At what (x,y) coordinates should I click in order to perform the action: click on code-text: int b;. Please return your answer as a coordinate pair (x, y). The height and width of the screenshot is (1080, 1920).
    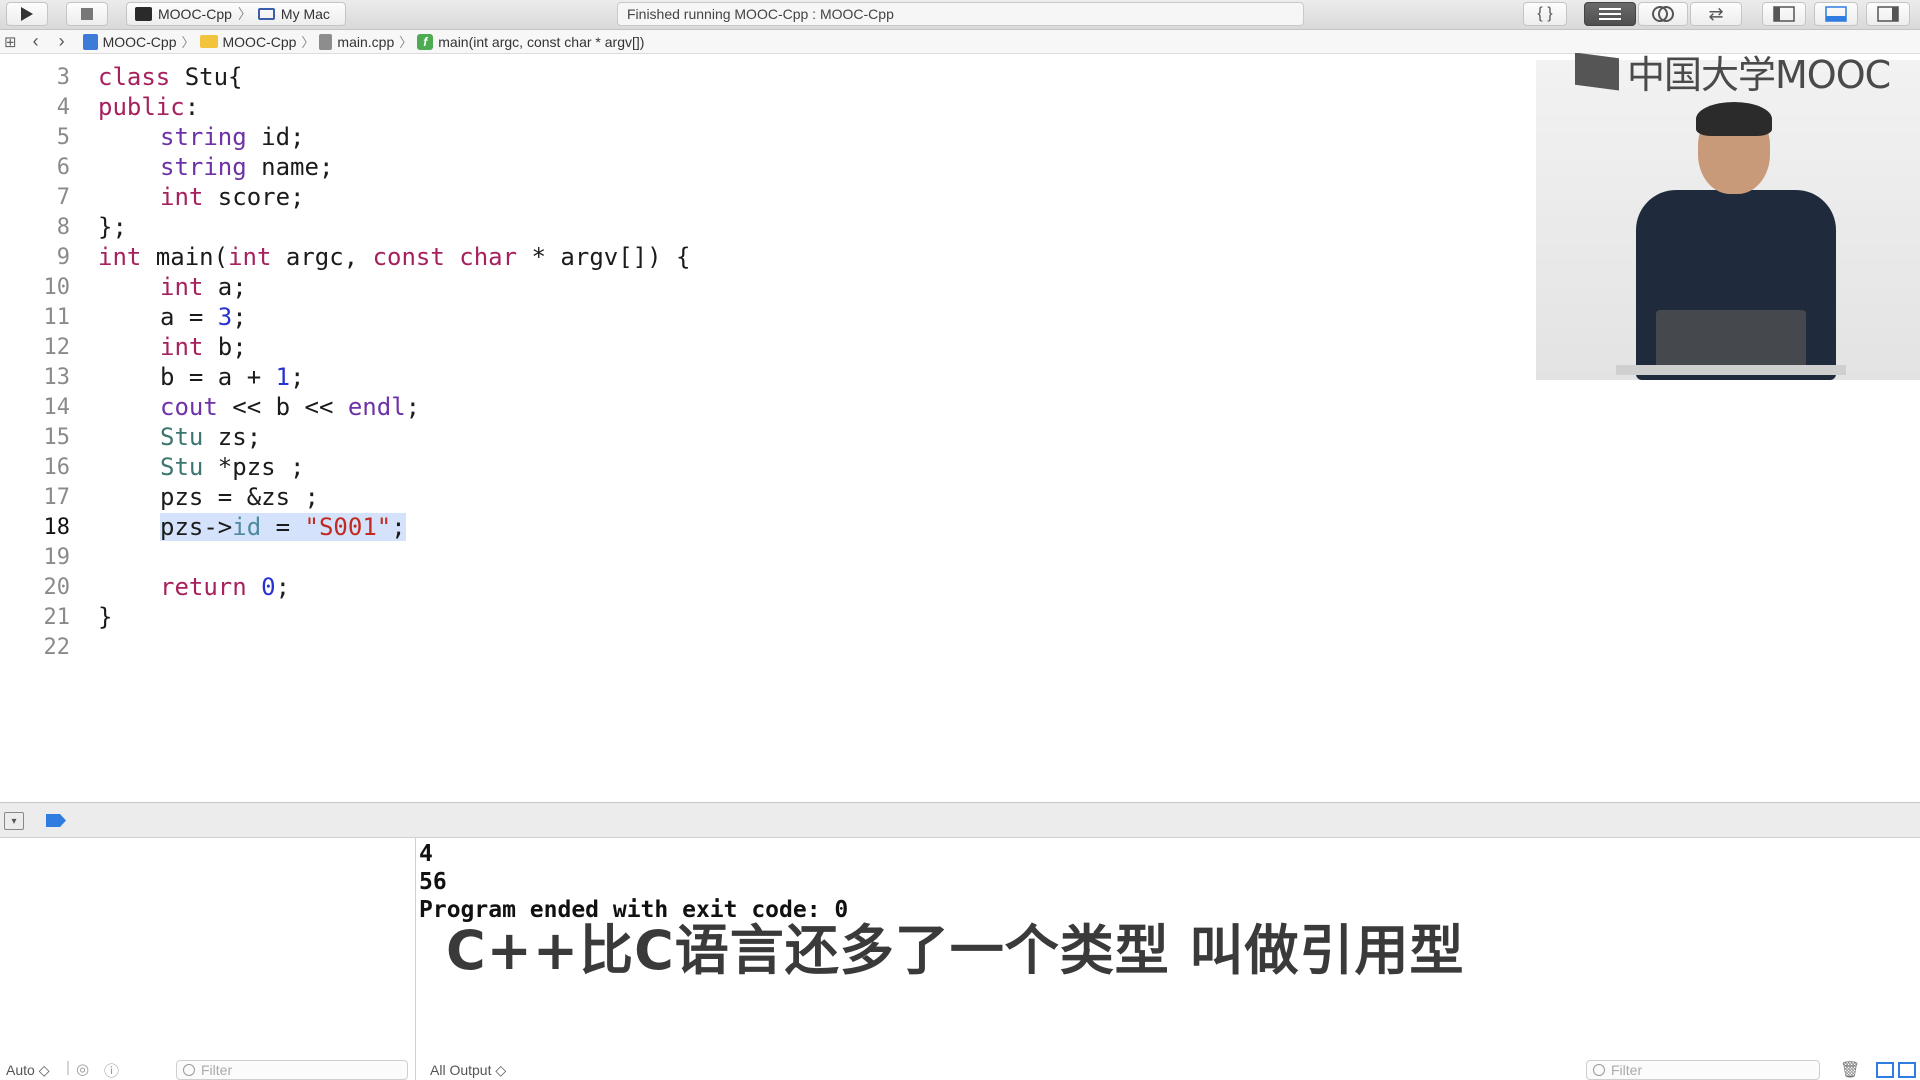
    Looking at the image, I should click on (203, 347).